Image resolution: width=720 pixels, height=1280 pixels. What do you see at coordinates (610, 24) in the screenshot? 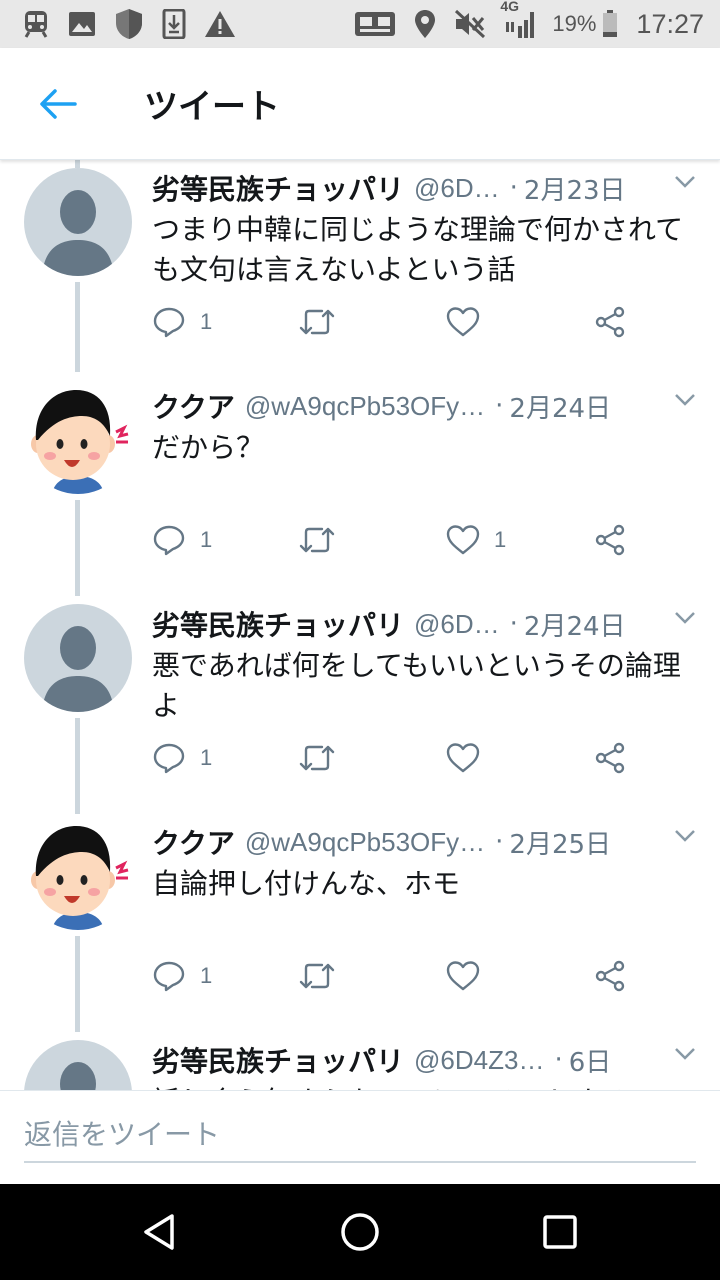
I see `battery-icon` at bounding box center [610, 24].